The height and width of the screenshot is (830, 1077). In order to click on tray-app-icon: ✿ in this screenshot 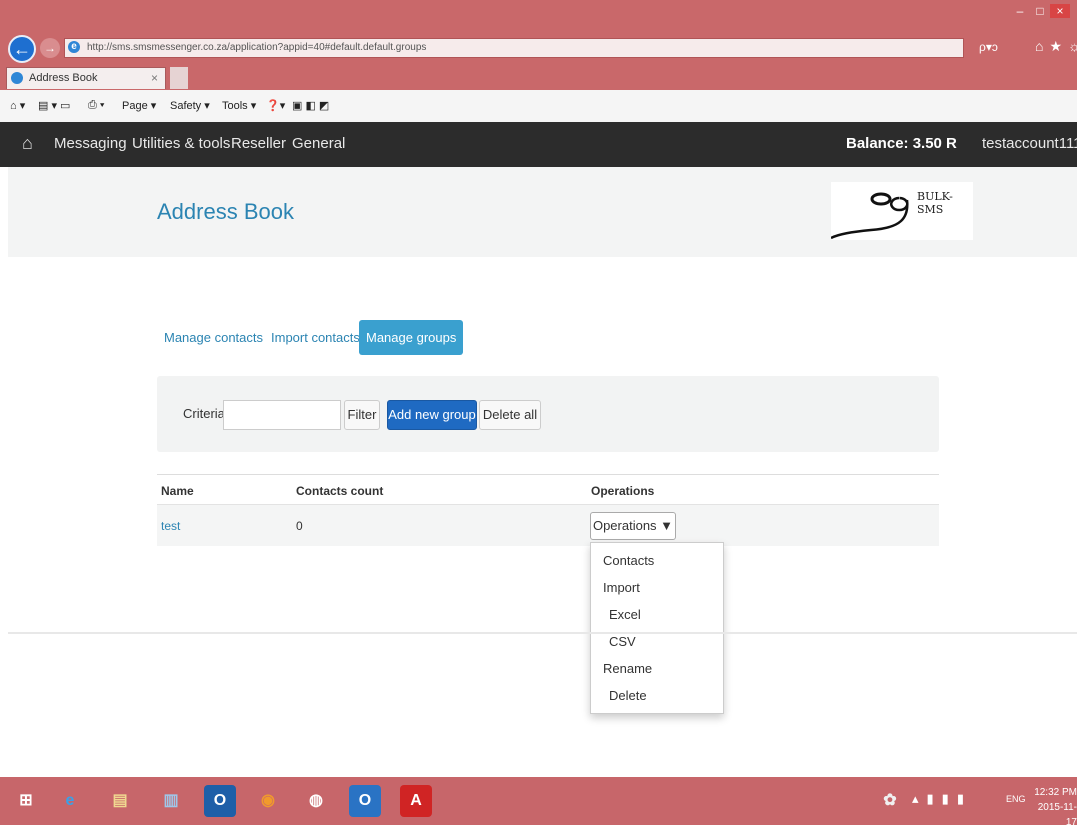, I will do `click(890, 801)`.